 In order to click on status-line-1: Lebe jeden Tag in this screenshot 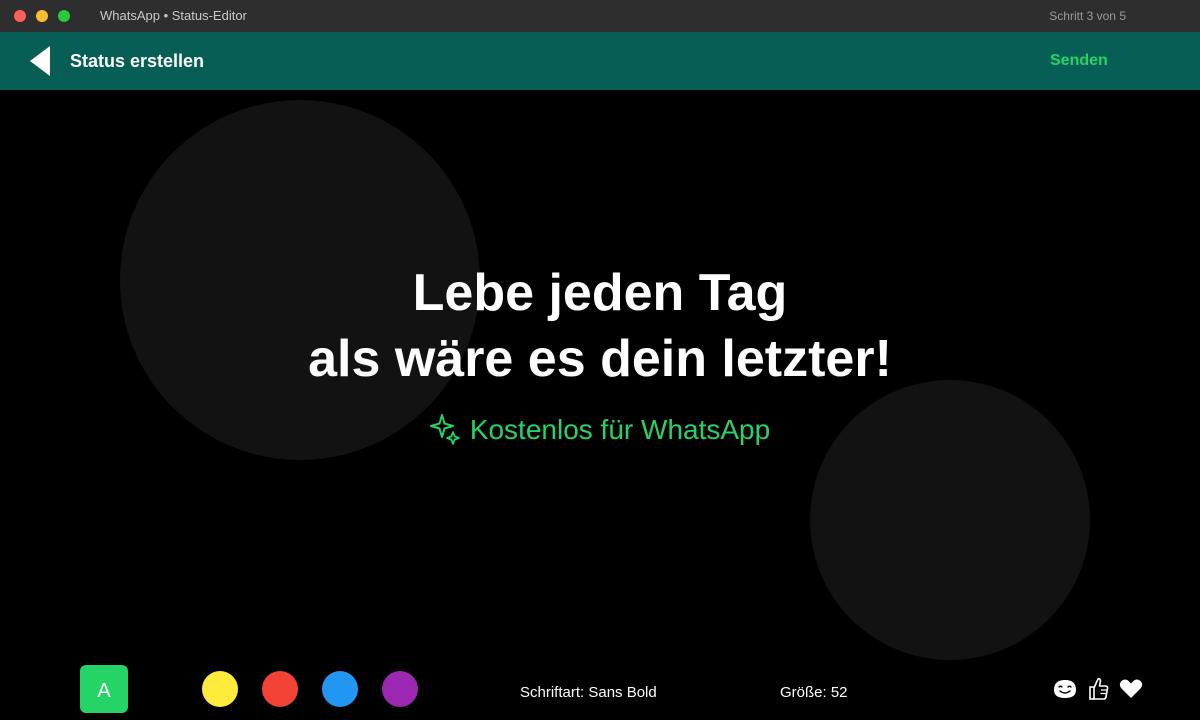, I will do `click(600, 293)`.